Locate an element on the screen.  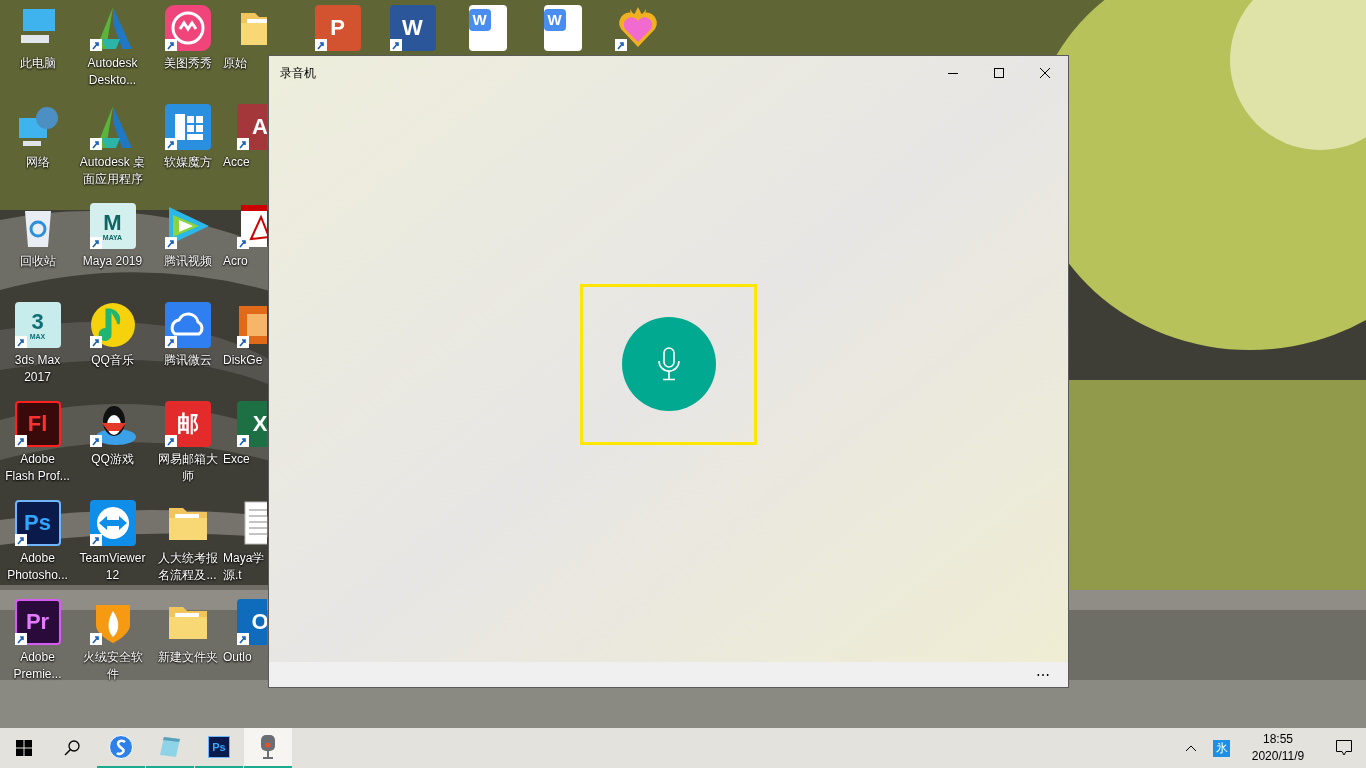
taskbar-app is located at coordinates (268, 748).